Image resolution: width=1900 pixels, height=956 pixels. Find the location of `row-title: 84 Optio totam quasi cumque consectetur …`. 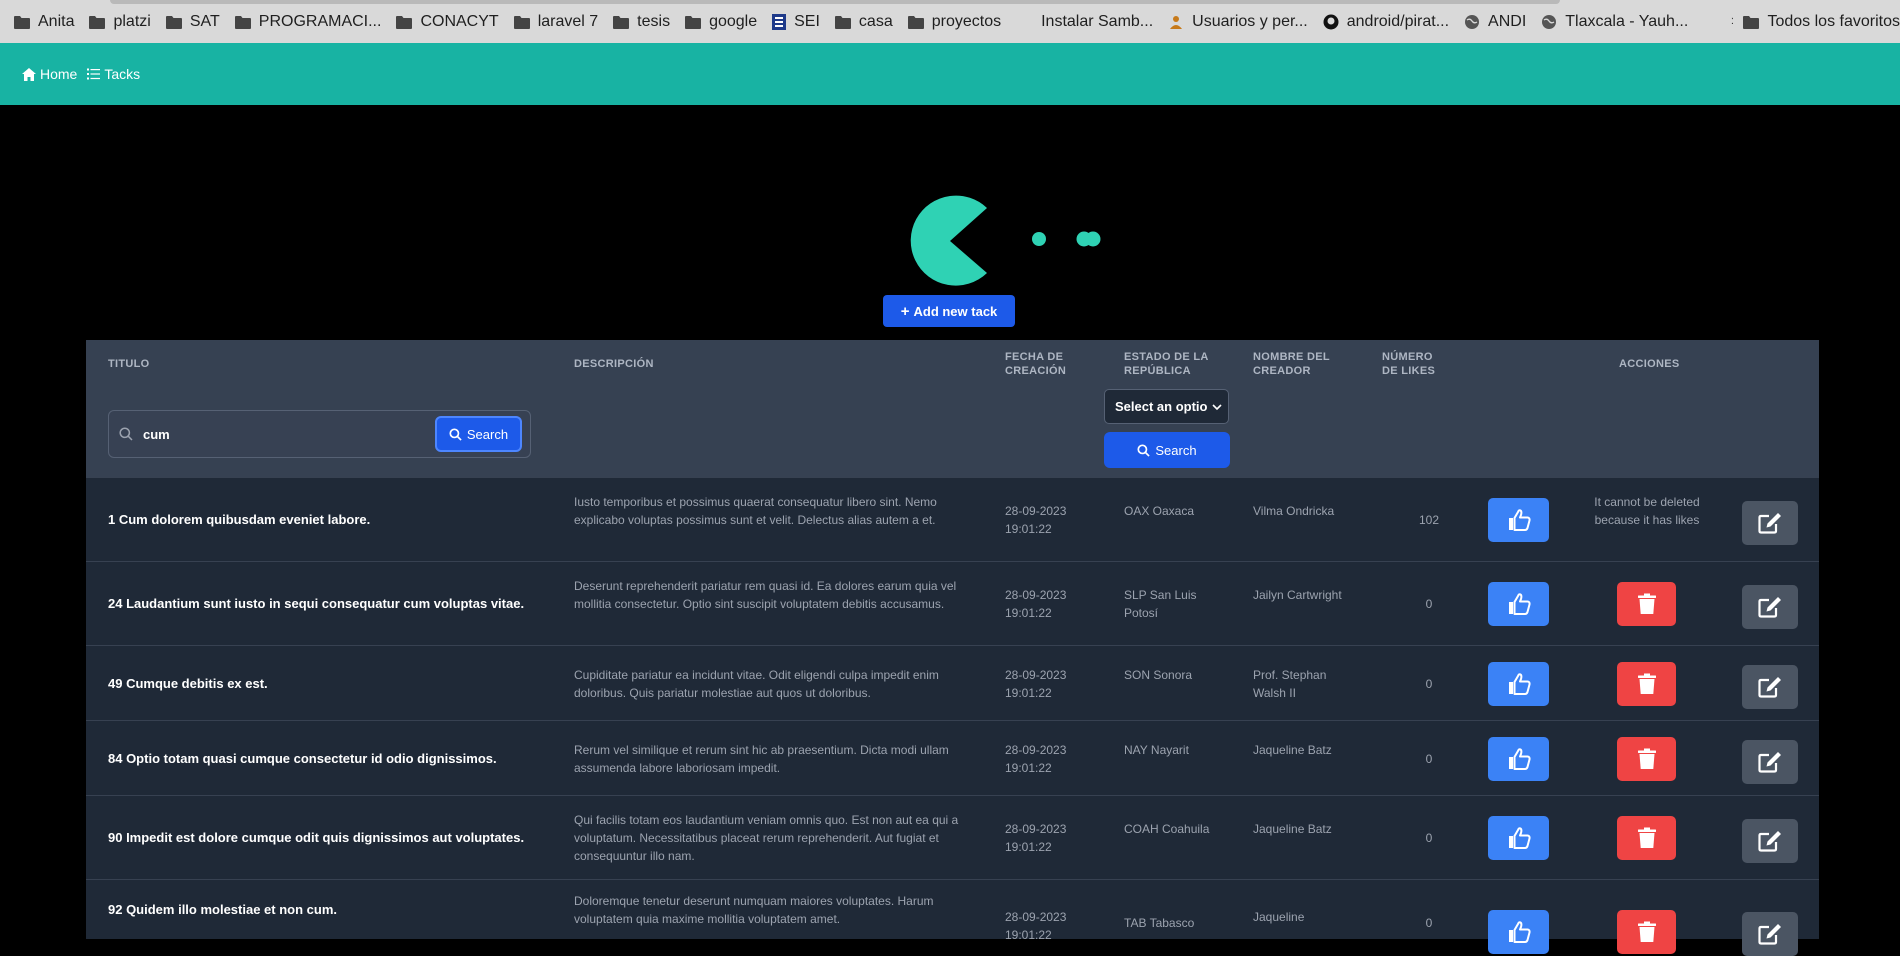

row-title: 84 Optio totam quasi cumque consectetur … is located at coordinates (302, 758).